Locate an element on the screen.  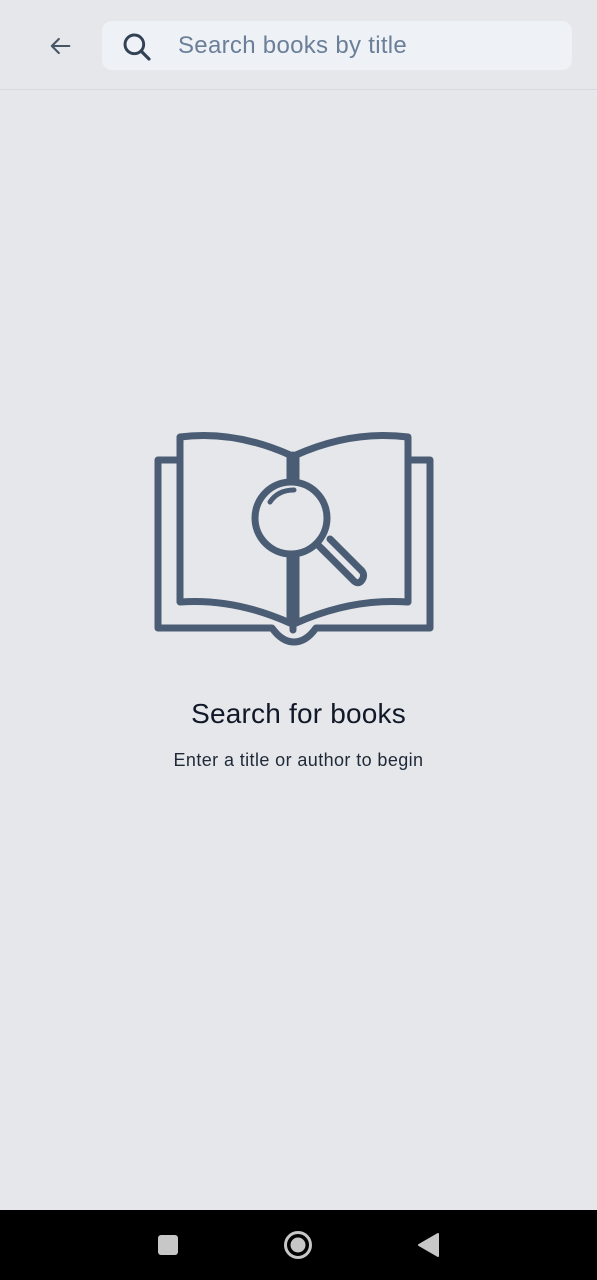
arrow-left-icon is located at coordinates (60, 46).